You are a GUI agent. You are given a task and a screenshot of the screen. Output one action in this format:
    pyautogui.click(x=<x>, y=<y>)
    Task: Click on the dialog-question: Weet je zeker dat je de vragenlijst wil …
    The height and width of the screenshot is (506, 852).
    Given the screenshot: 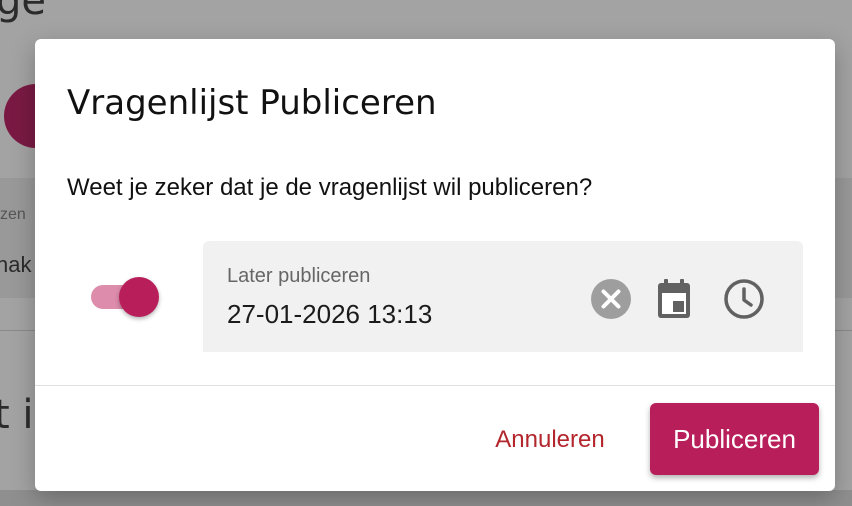 What is the action you would take?
    pyautogui.click(x=330, y=187)
    